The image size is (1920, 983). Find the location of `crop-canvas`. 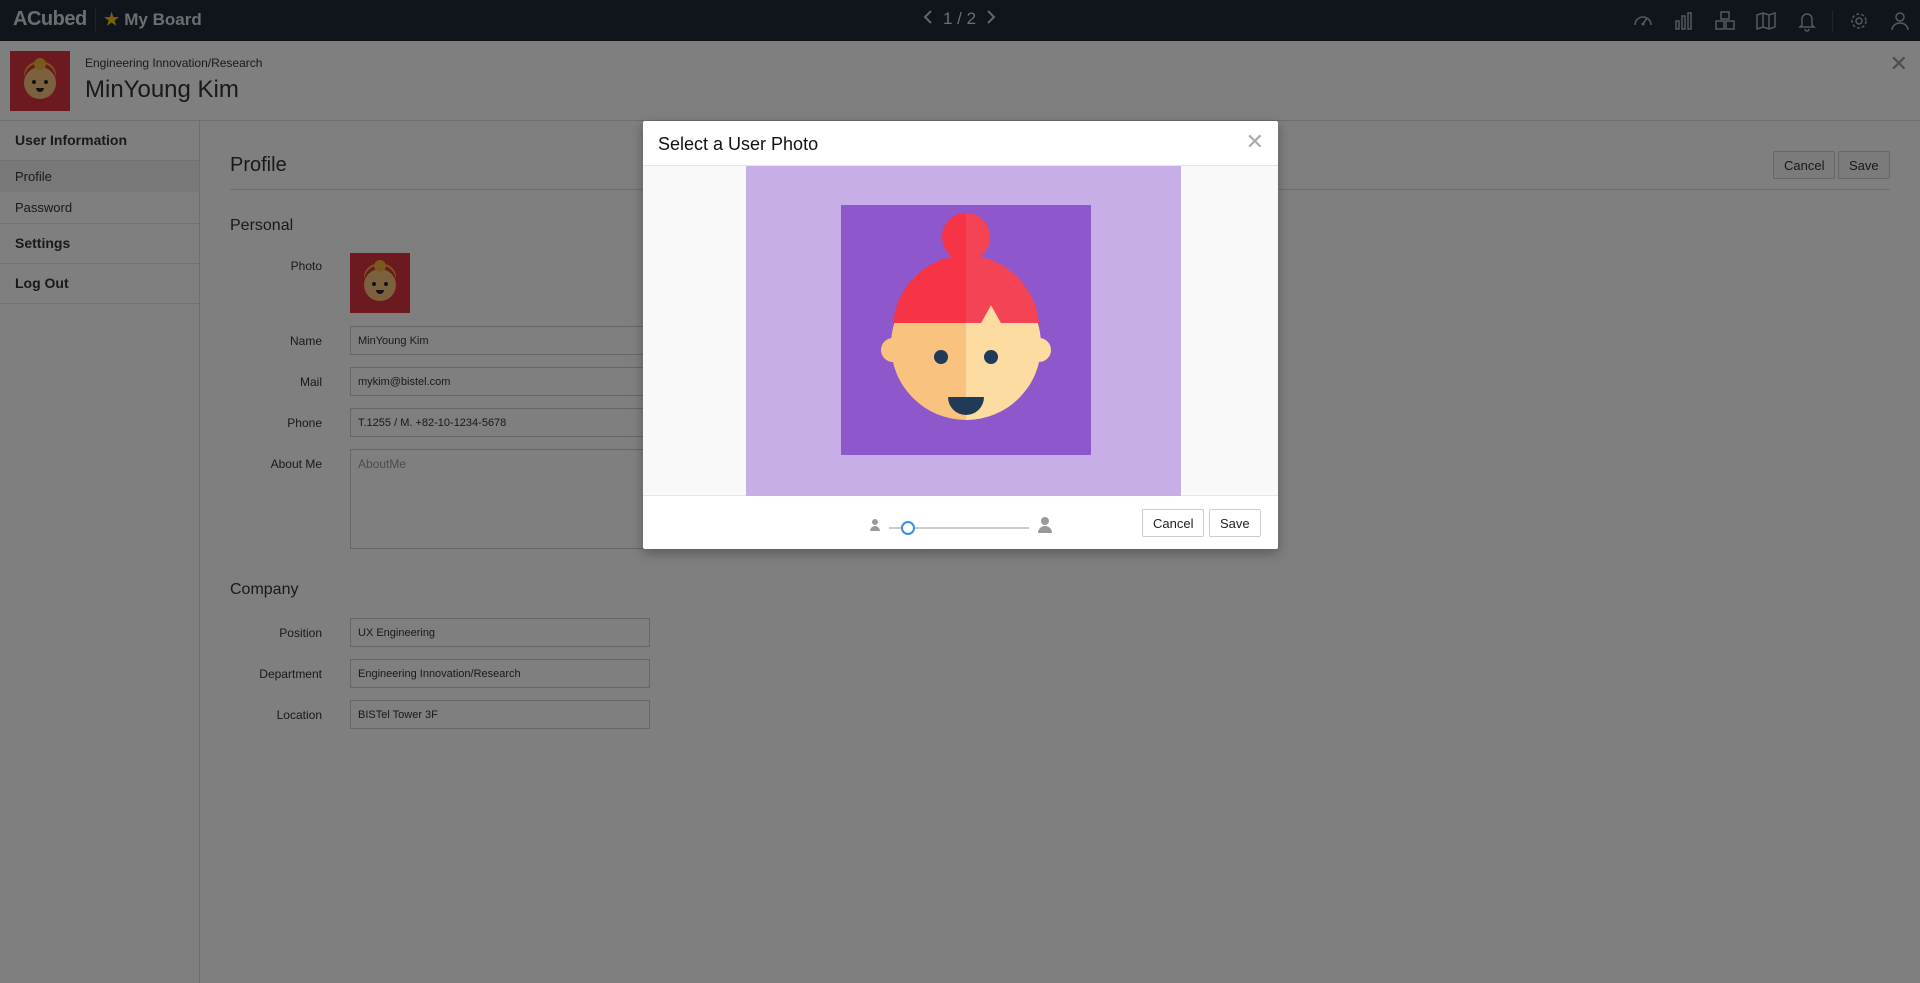

crop-canvas is located at coordinates (963, 331).